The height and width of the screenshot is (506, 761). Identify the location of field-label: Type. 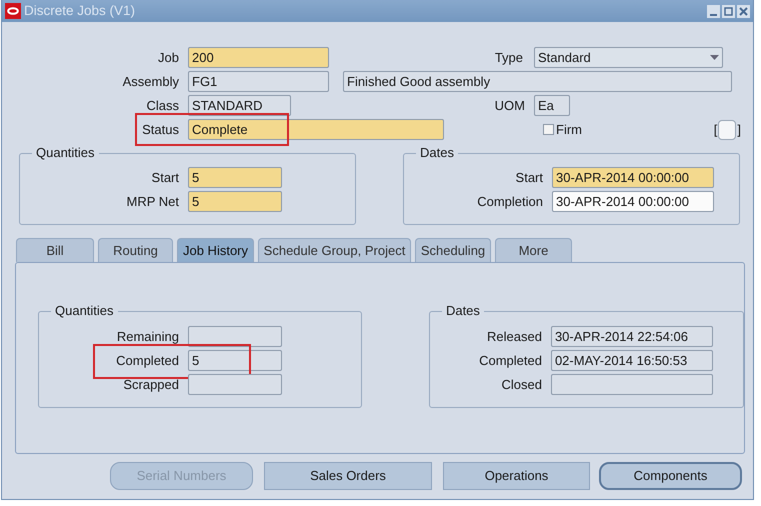
(509, 57).